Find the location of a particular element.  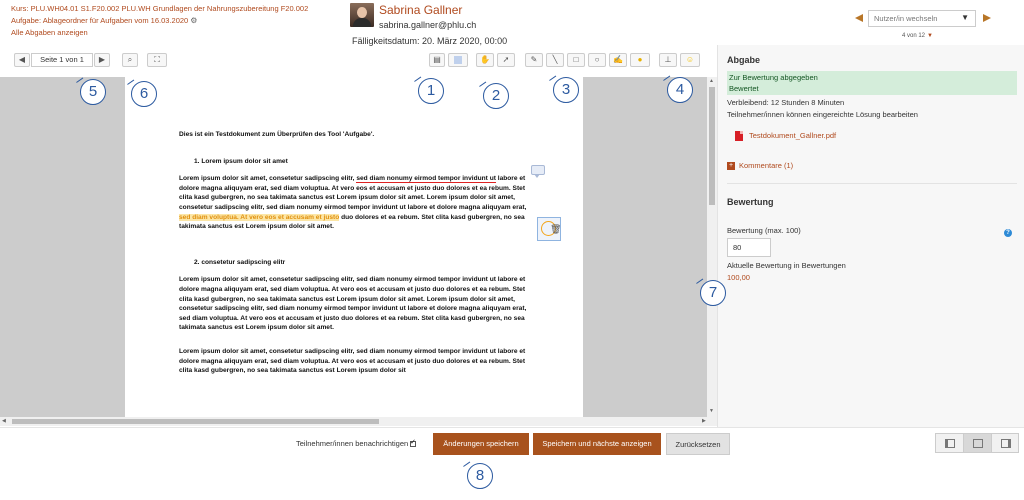

callout-3: 3 is located at coordinates (566, 90).